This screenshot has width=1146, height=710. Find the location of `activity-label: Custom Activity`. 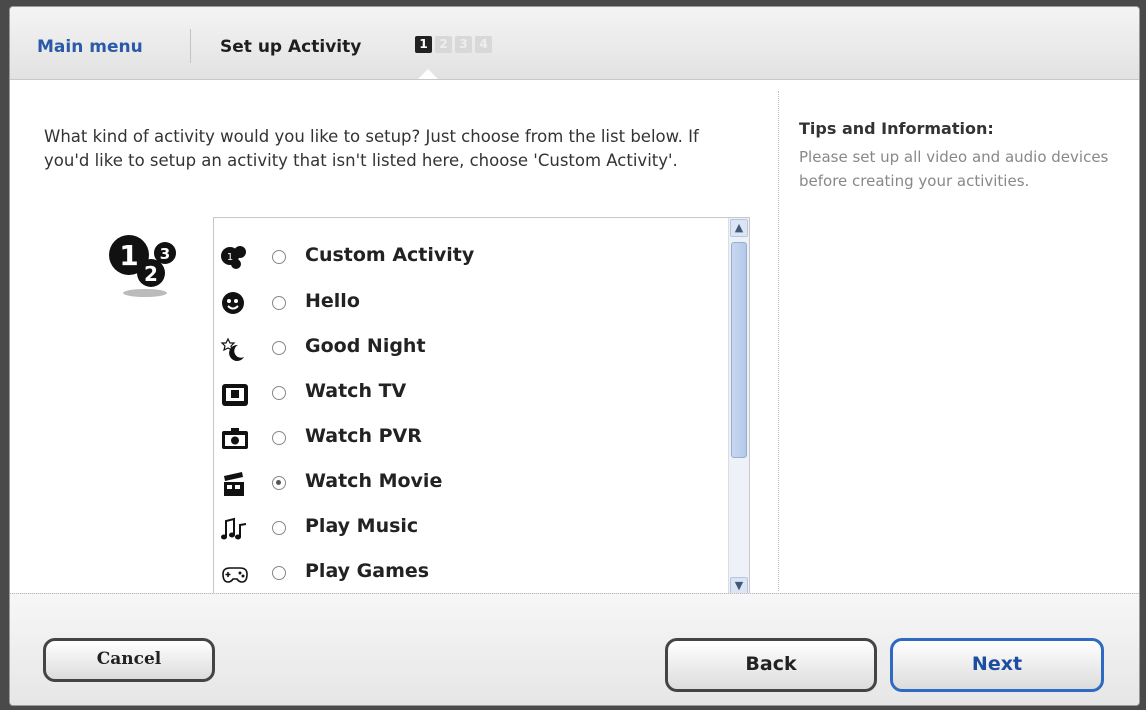

activity-label: Custom Activity is located at coordinates (390, 255).